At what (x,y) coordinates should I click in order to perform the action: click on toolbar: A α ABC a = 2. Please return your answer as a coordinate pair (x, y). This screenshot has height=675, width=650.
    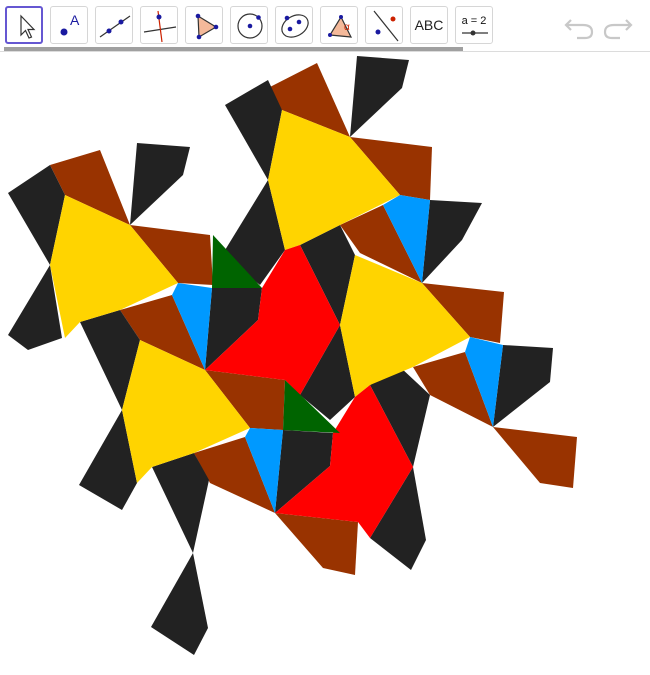
    Looking at the image, I should click on (325, 26).